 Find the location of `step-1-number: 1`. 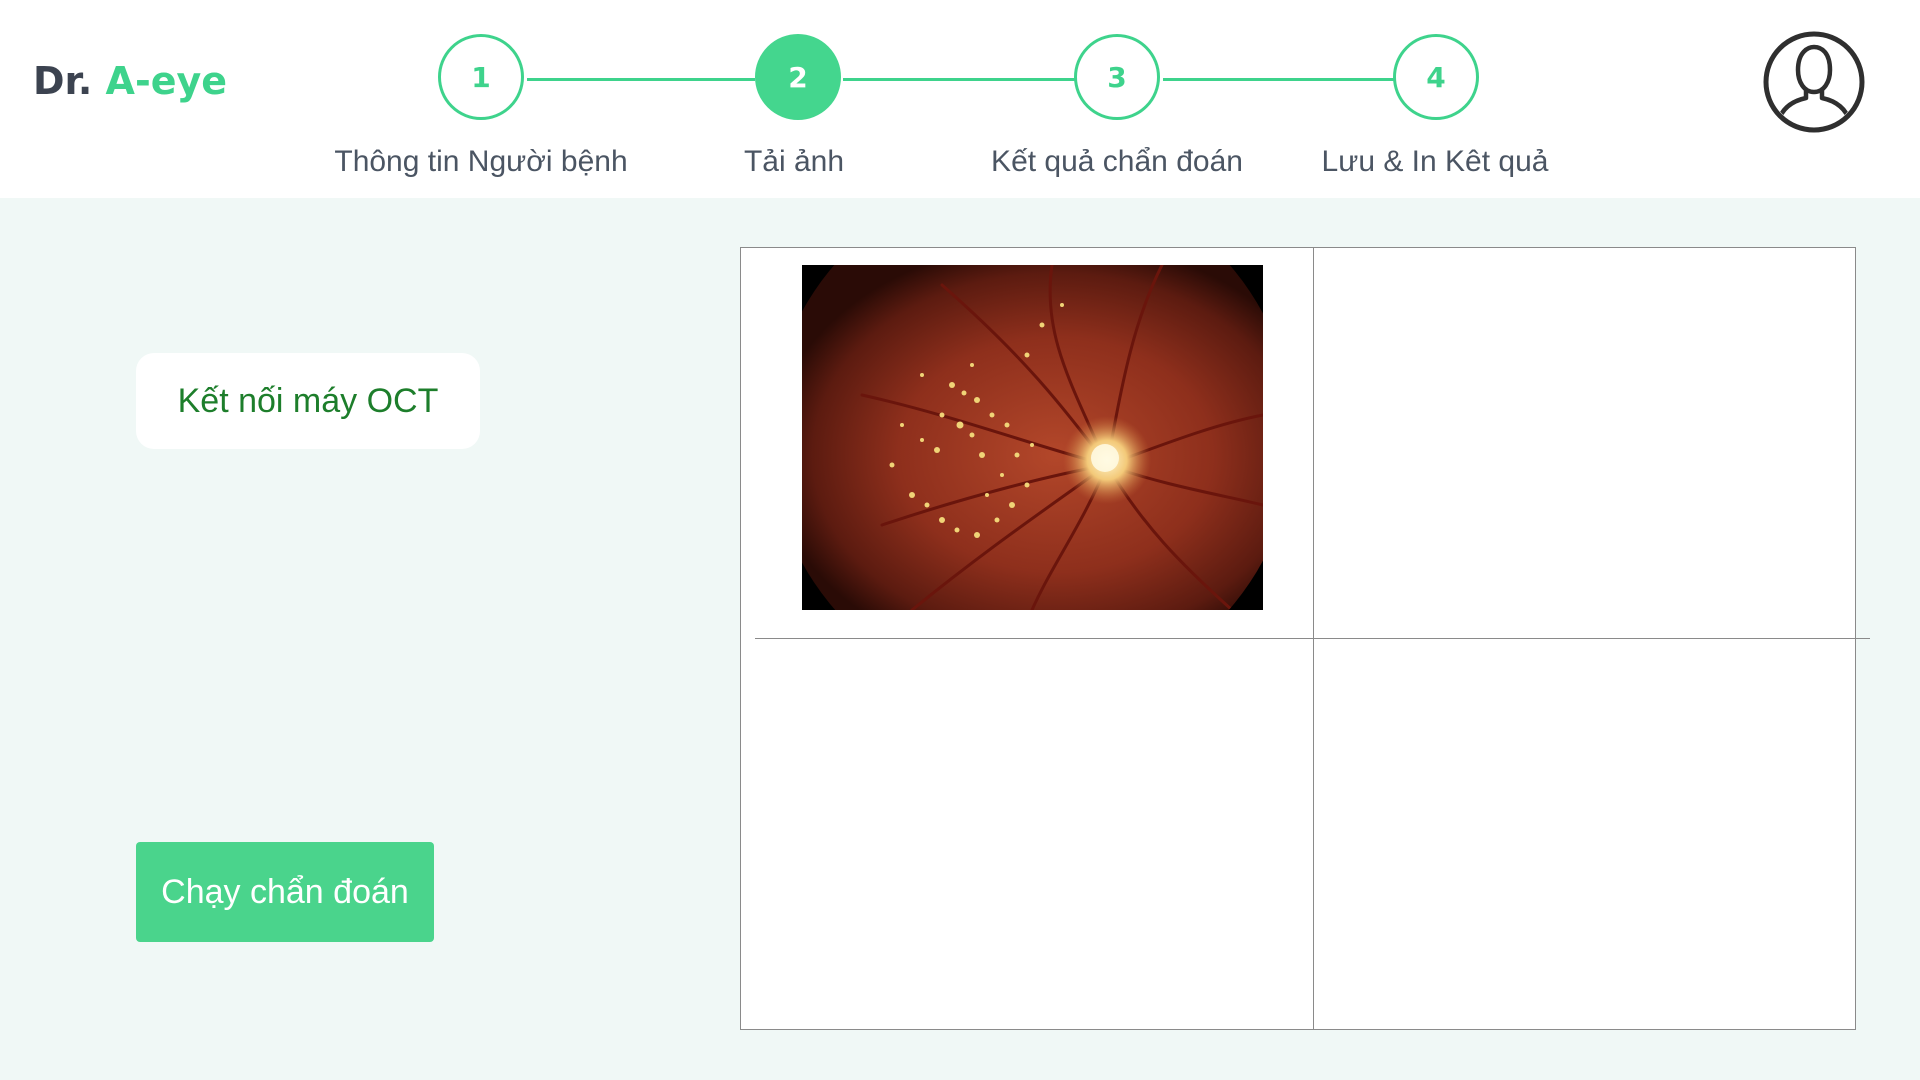

step-1-number: 1 is located at coordinates (481, 77).